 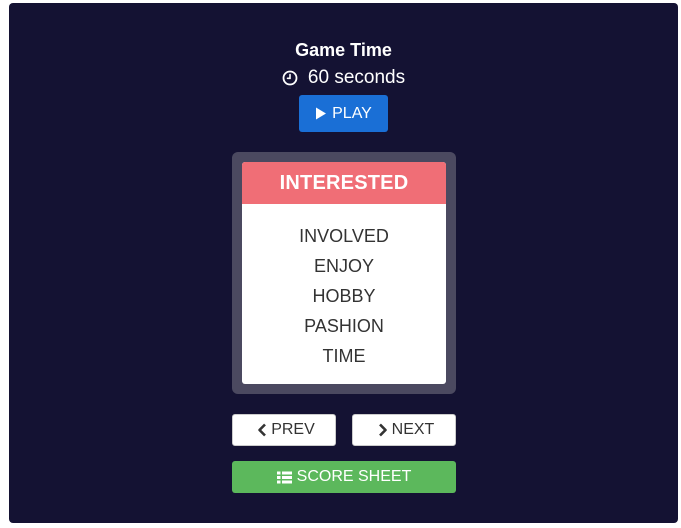 I want to click on next-button-label: NEXT, so click(x=413, y=429).